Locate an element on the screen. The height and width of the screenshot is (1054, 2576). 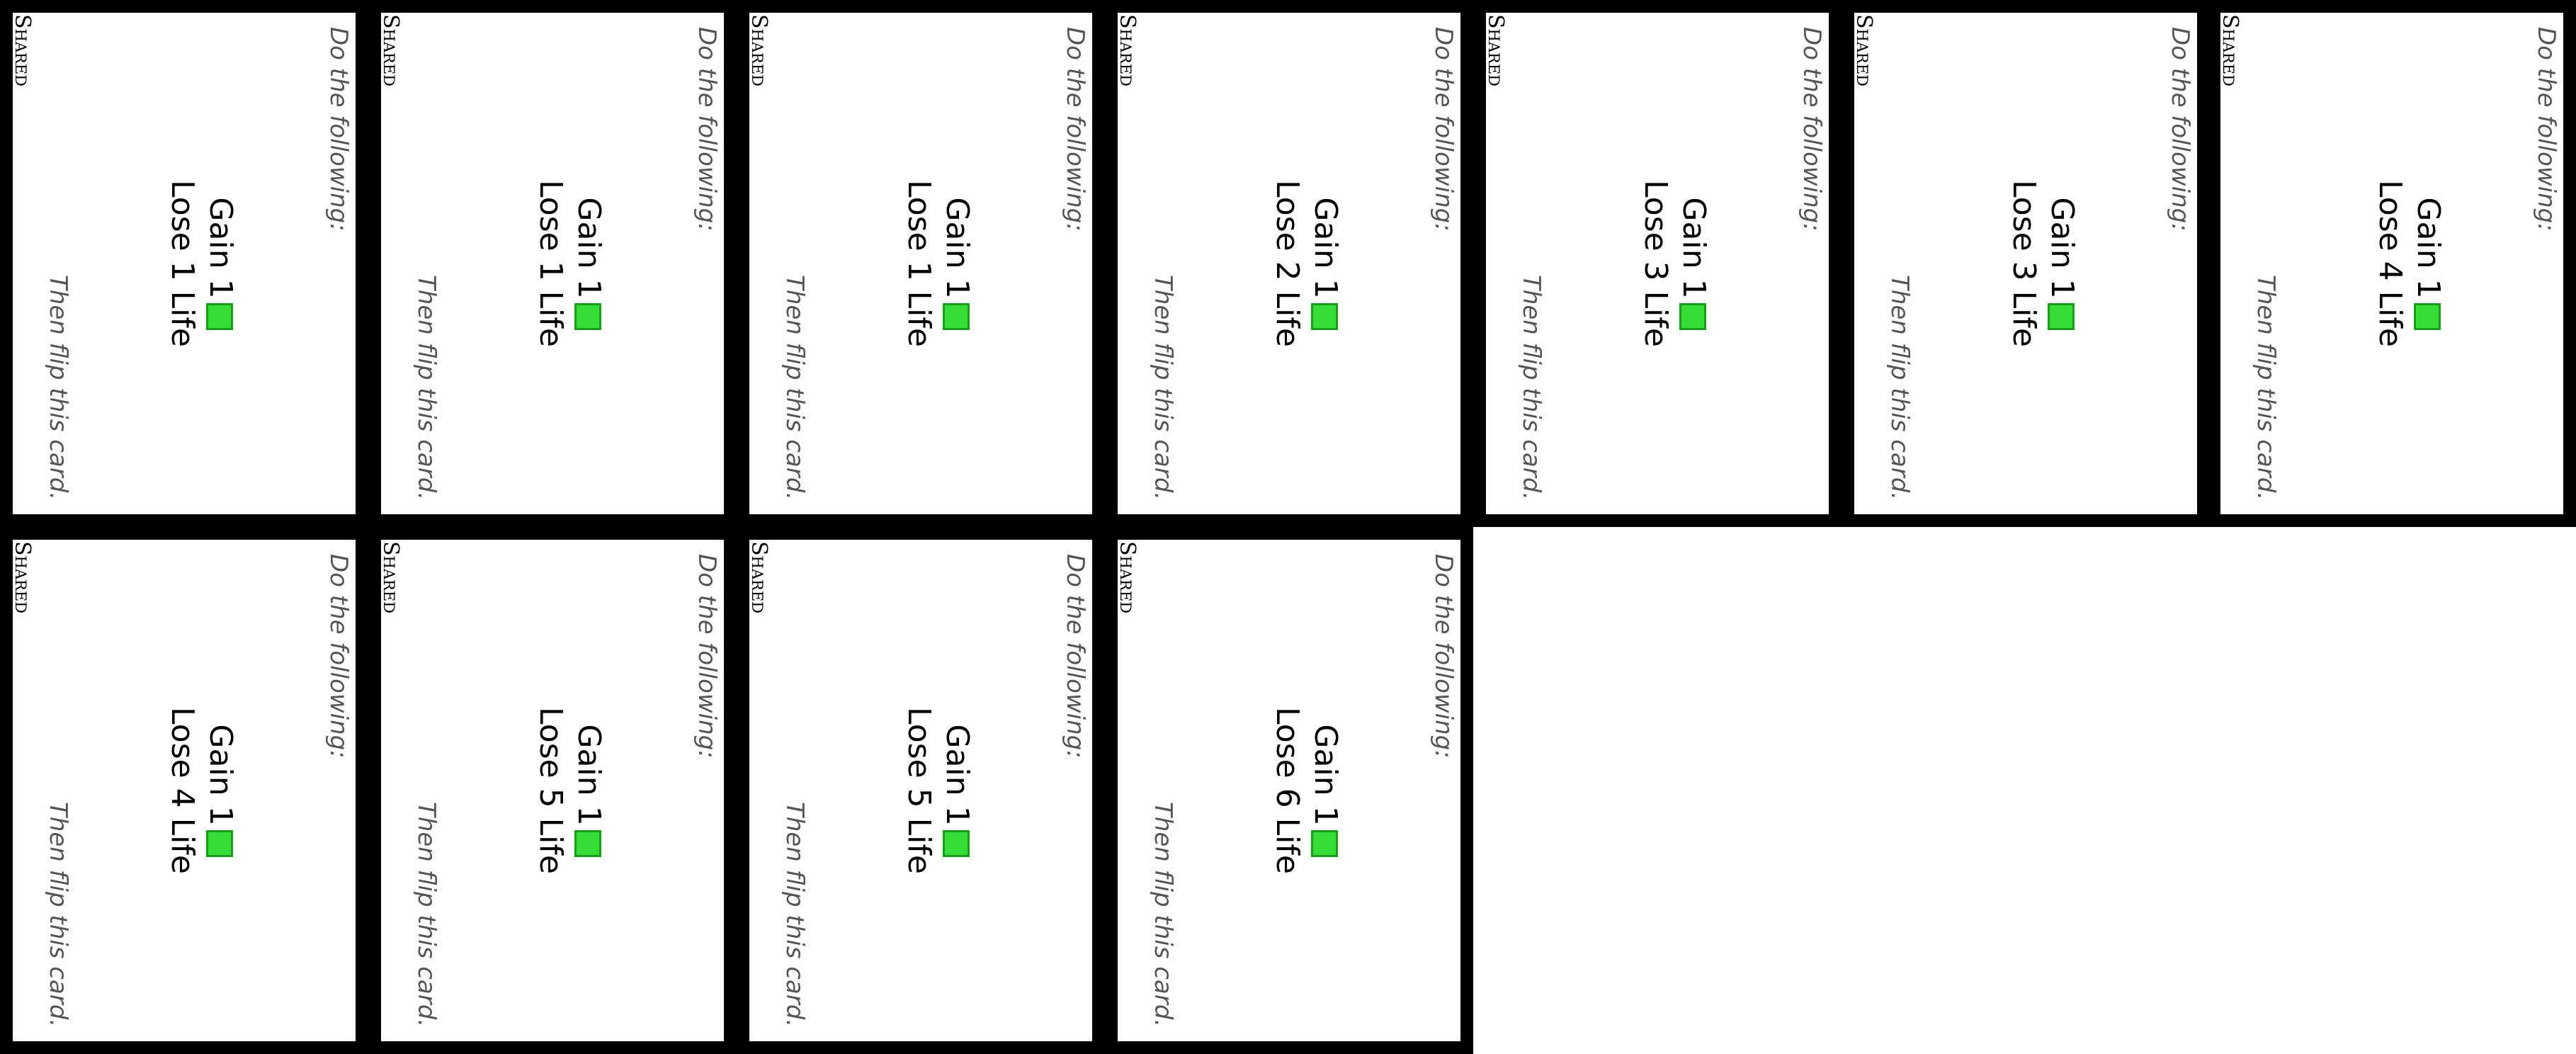
lose-life-text: Lose 2 Life is located at coordinates (1287, 263).